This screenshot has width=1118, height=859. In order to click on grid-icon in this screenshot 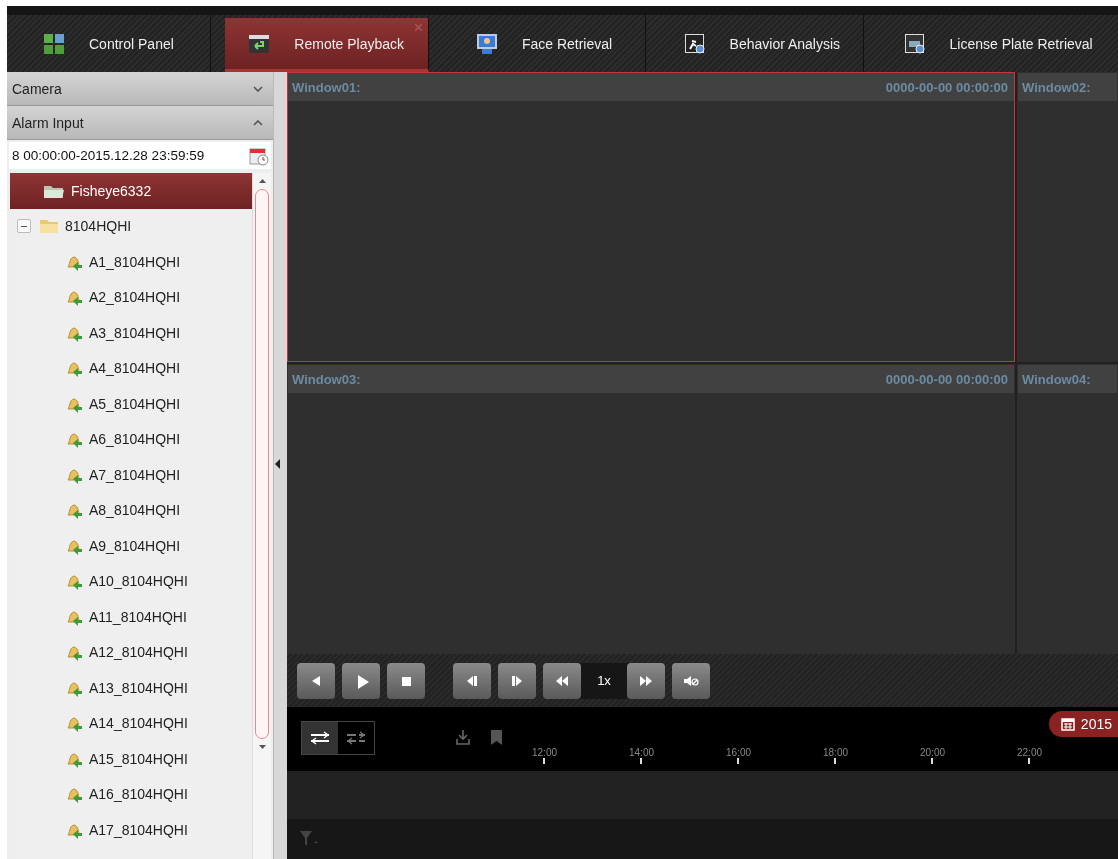, I will do `click(54, 43)`.